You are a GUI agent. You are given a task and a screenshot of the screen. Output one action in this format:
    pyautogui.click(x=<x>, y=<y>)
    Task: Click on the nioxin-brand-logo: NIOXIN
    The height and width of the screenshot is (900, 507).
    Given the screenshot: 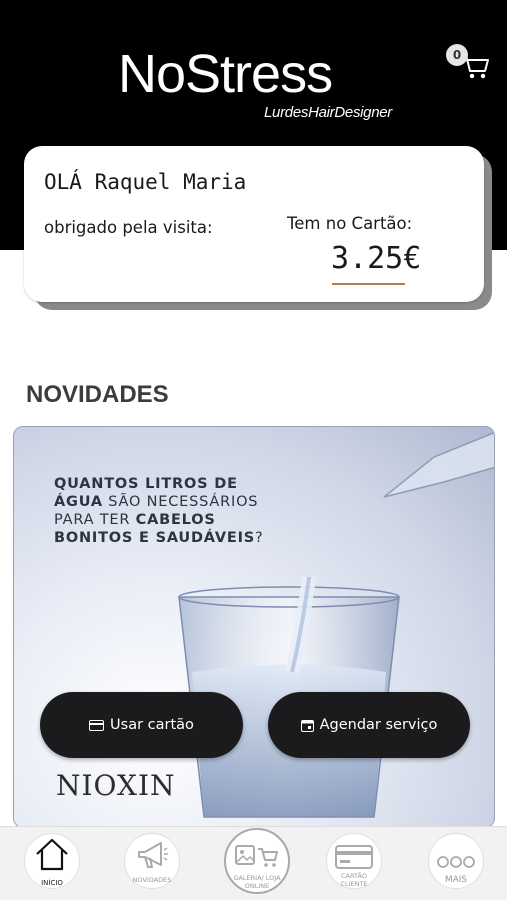 What is the action you would take?
    pyautogui.click(x=116, y=785)
    